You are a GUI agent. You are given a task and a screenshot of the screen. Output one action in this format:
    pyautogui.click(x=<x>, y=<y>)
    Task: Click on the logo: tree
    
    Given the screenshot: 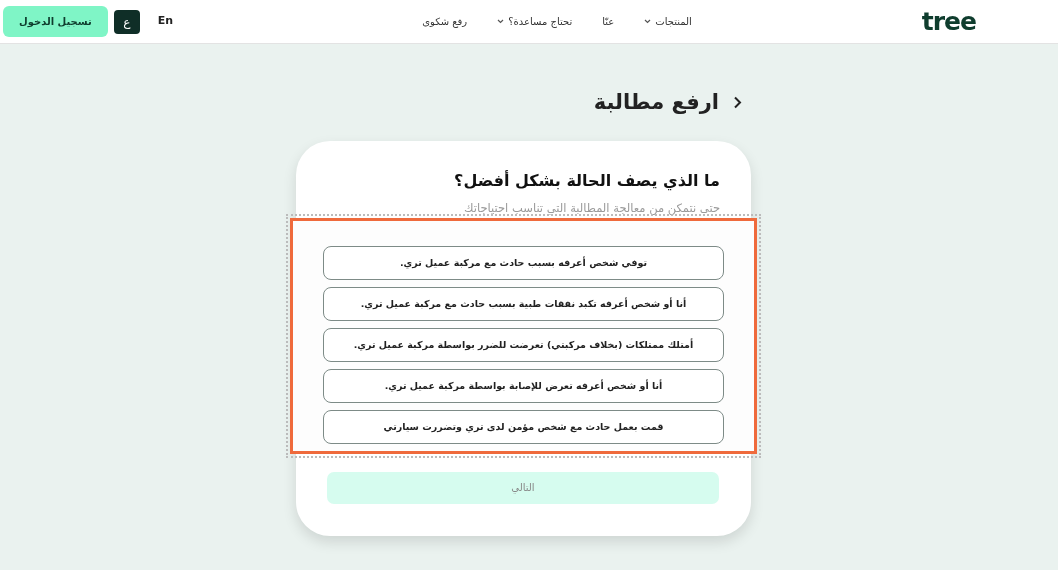 What is the action you would take?
    pyautogui.click(x=948, y=21)
    